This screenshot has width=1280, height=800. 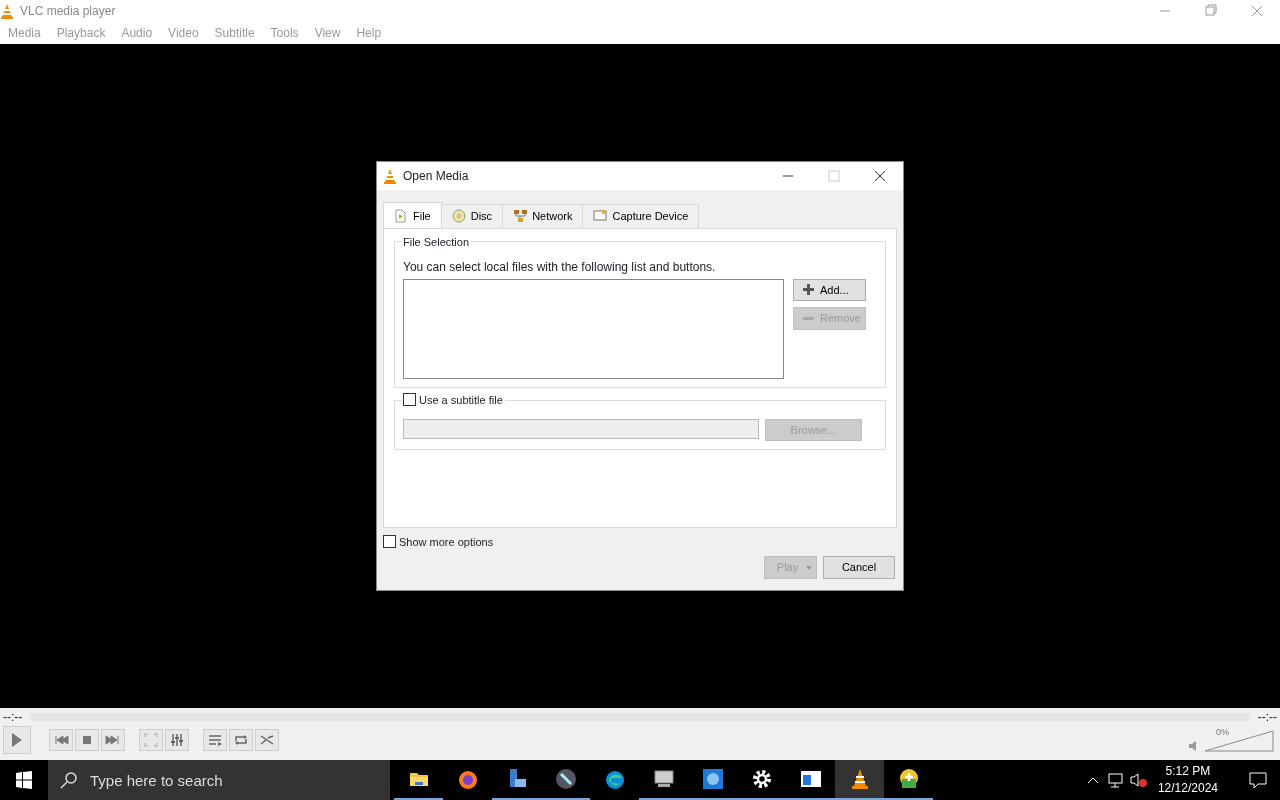 I want to click on chevron-up-icon, so click(x=1092, y=780).